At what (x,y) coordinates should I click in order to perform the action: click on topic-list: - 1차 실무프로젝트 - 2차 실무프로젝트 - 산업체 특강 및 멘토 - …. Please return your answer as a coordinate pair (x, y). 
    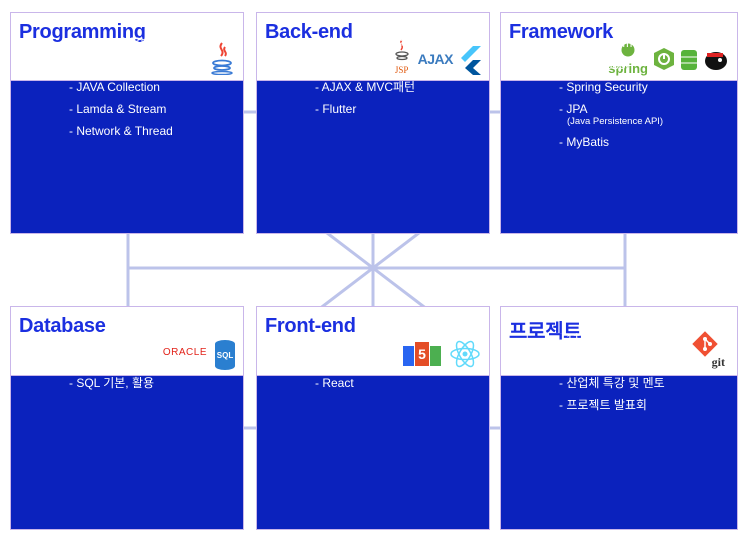
    Looking at the image, I should click on (612, 376).